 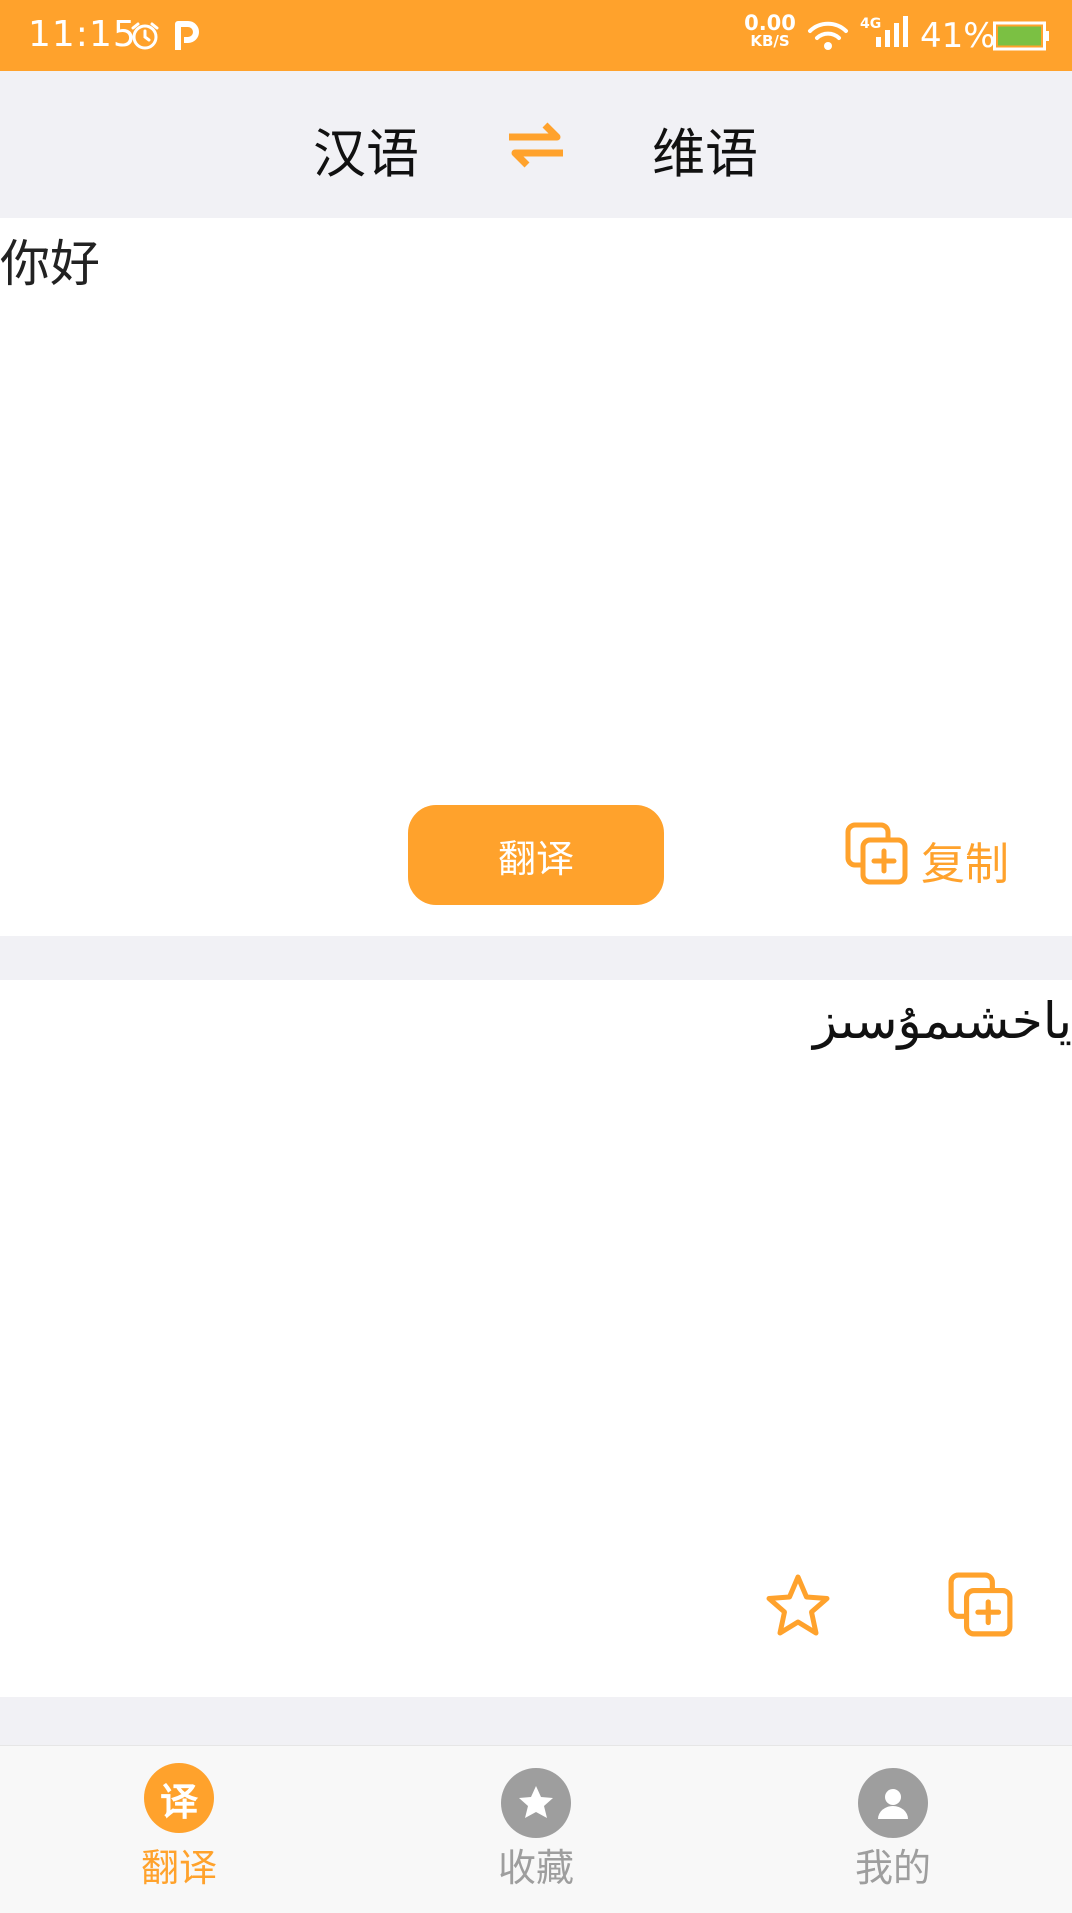 What do you see at coordinates (958, 36) in the screenshot?
I see `battery-percent: 41%` at bounding box center [958, 36].